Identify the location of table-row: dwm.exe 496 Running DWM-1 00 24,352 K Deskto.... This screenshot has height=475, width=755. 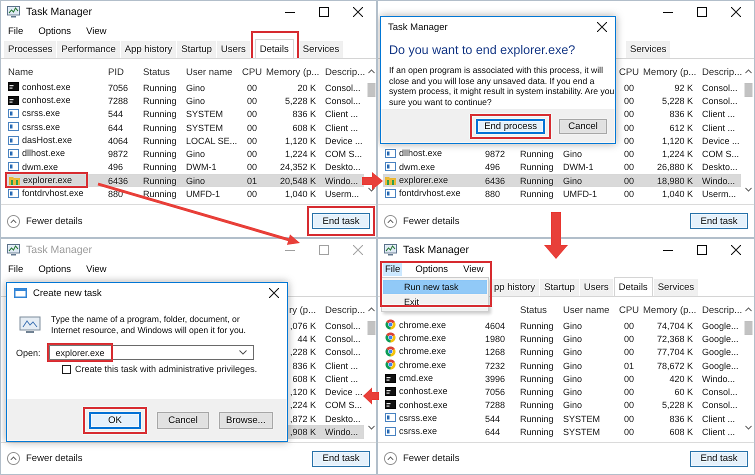
(185, 167).